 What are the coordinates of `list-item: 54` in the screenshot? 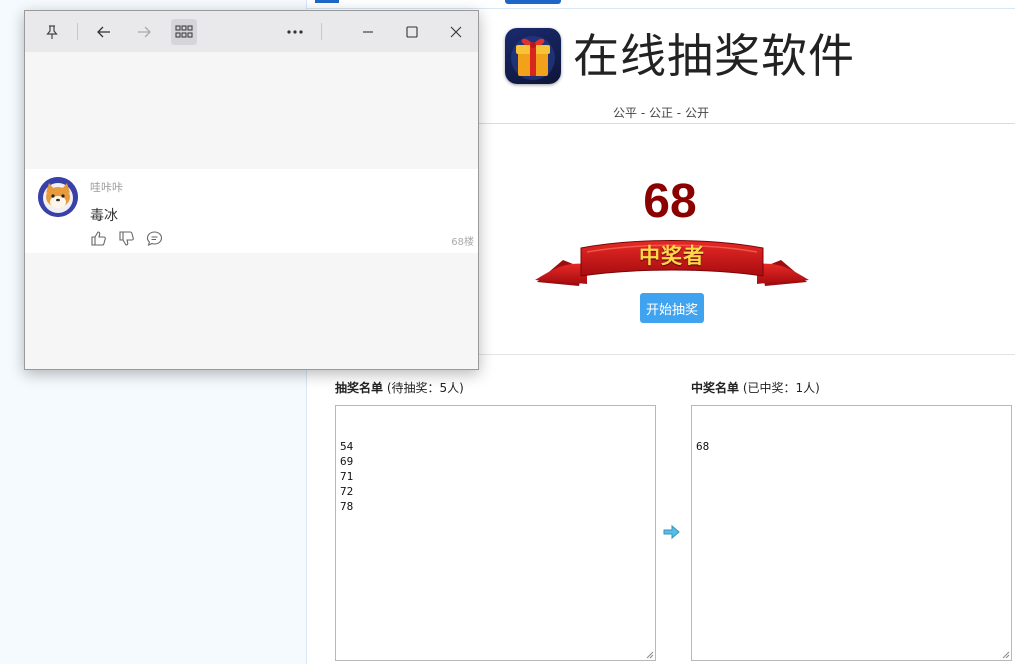 It's located at (347, 446).